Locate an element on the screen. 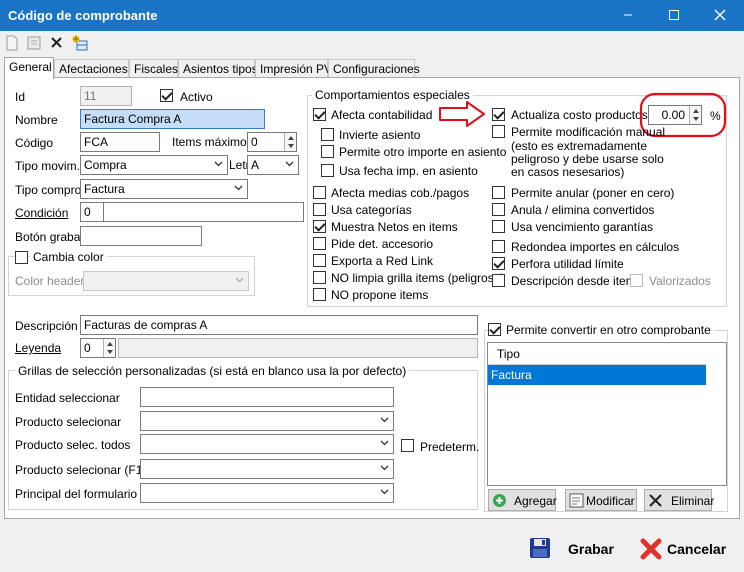 The height and width of the screenshot is (572, 744). exporta-red-link-label: Exporta a Red Link is located at coordinates (382, 261).